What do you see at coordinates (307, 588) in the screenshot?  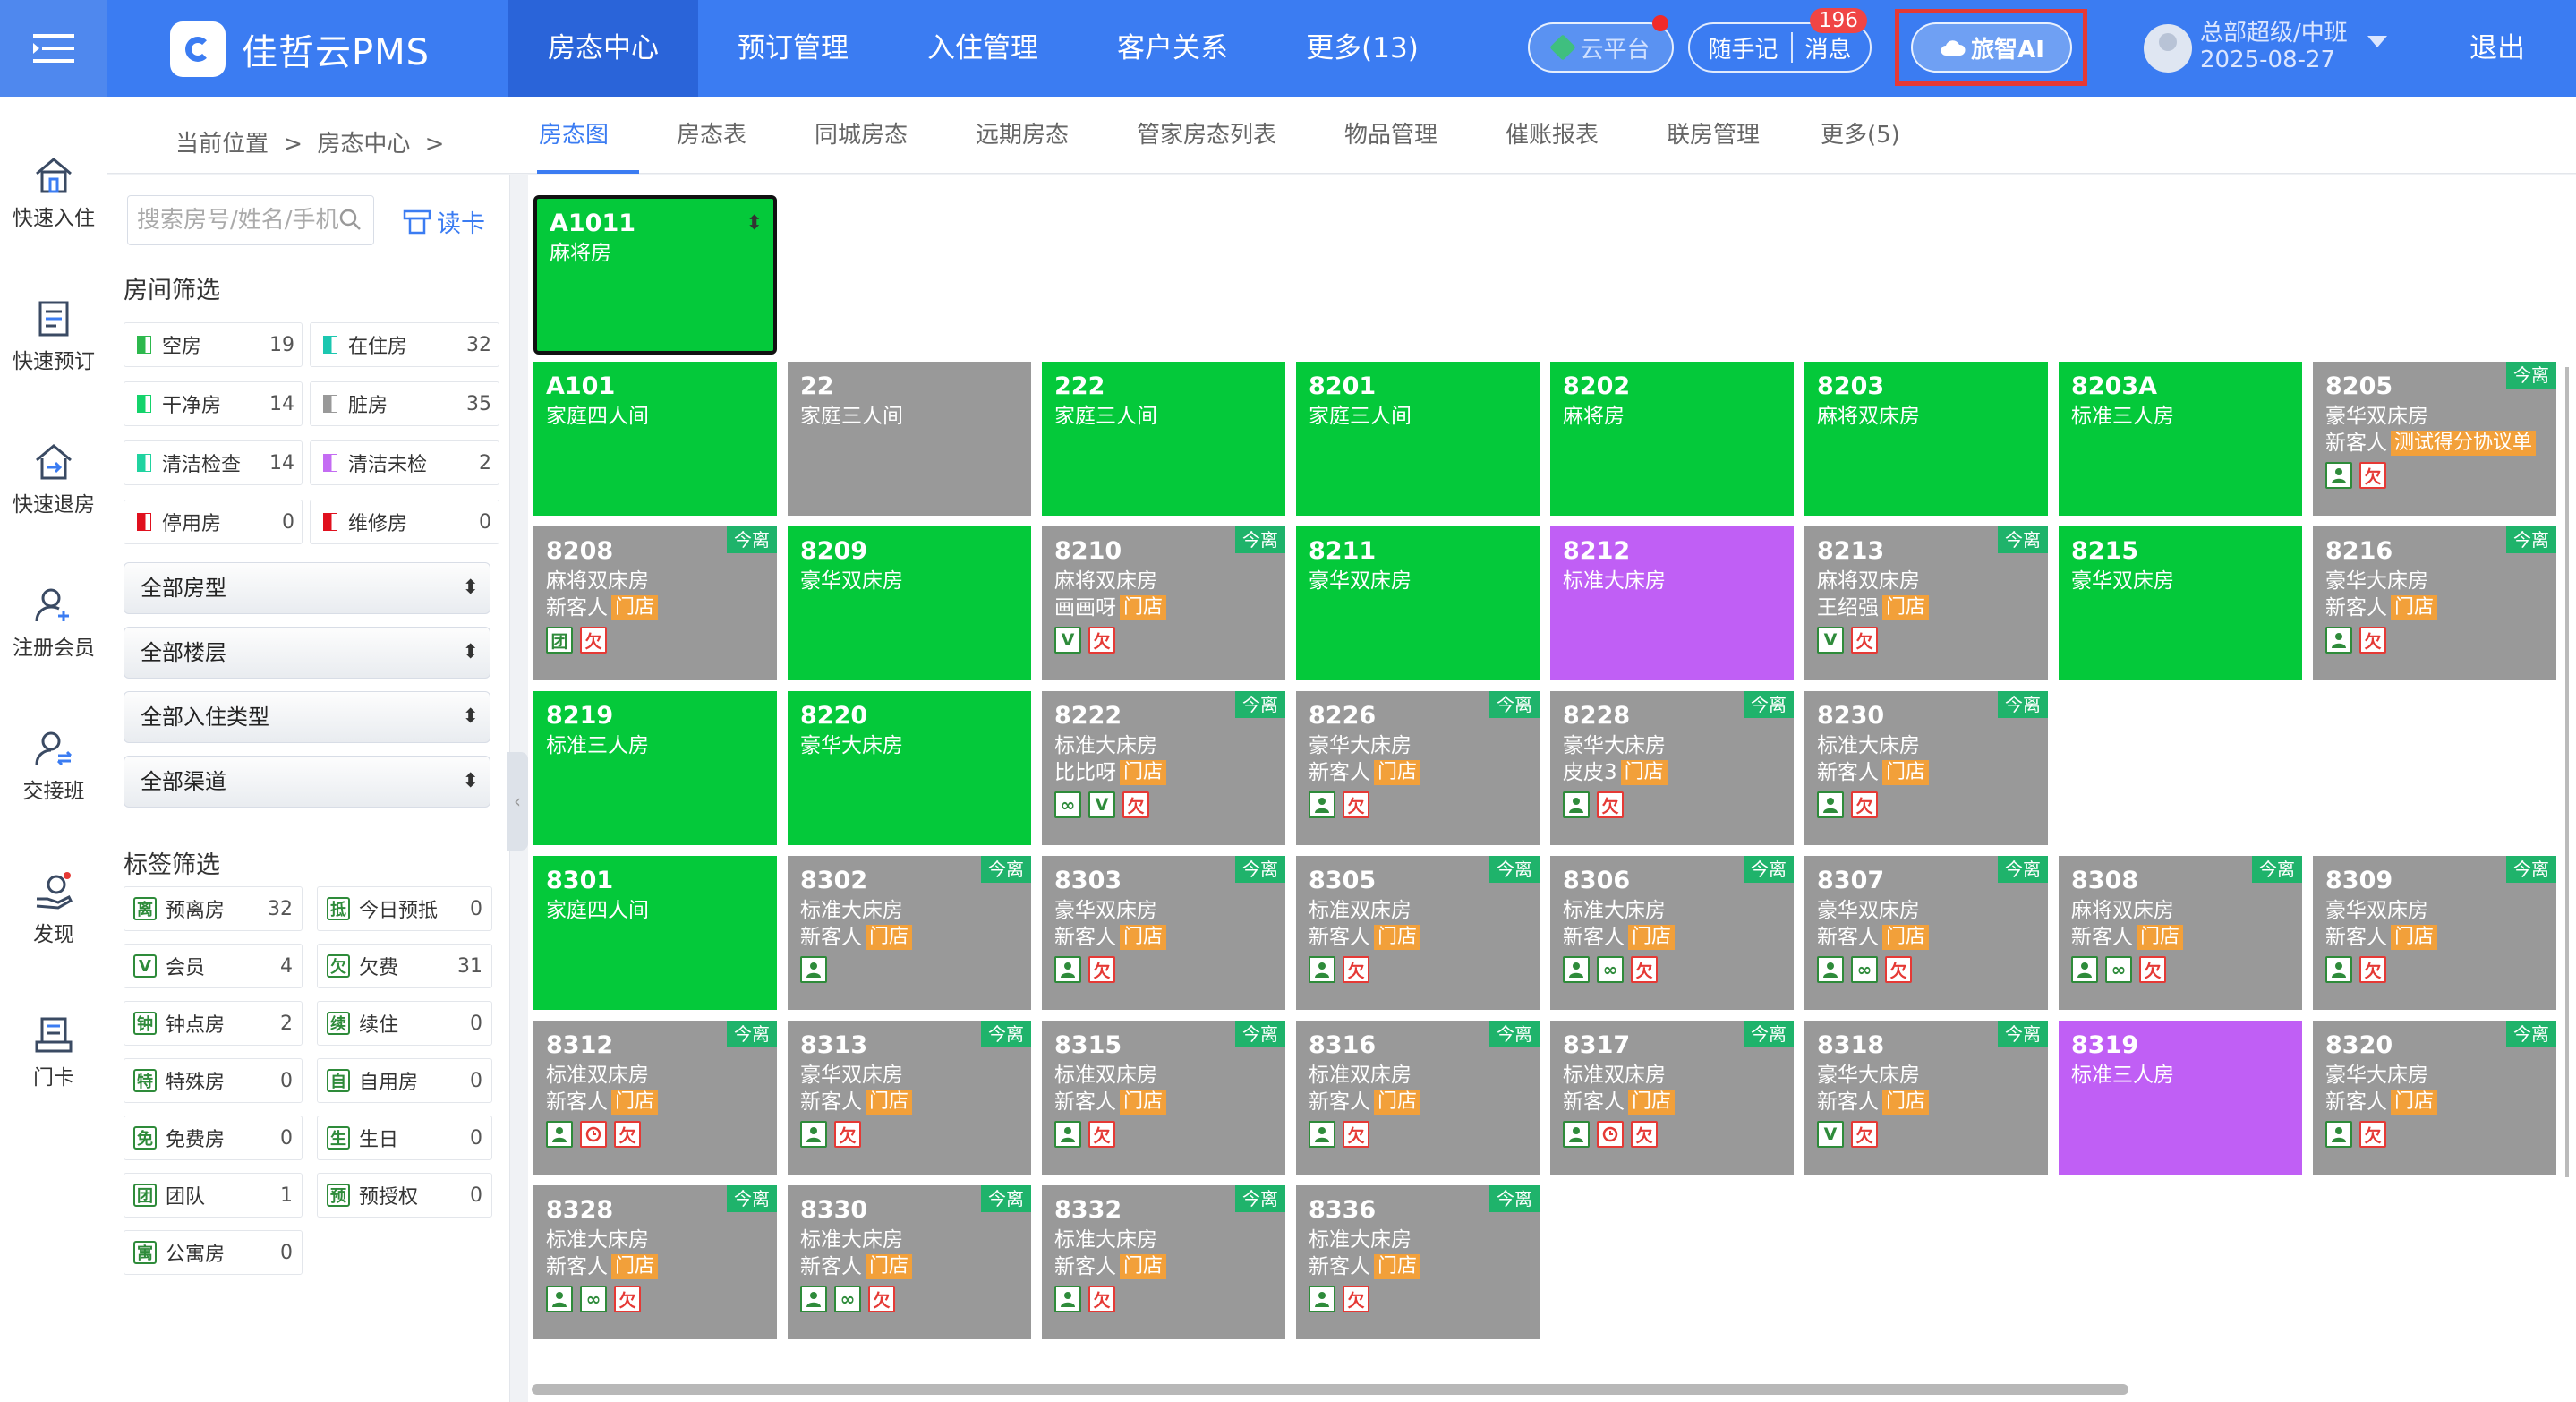 I see `room-type-select: 全部房型` at bounding box center [307, 588].